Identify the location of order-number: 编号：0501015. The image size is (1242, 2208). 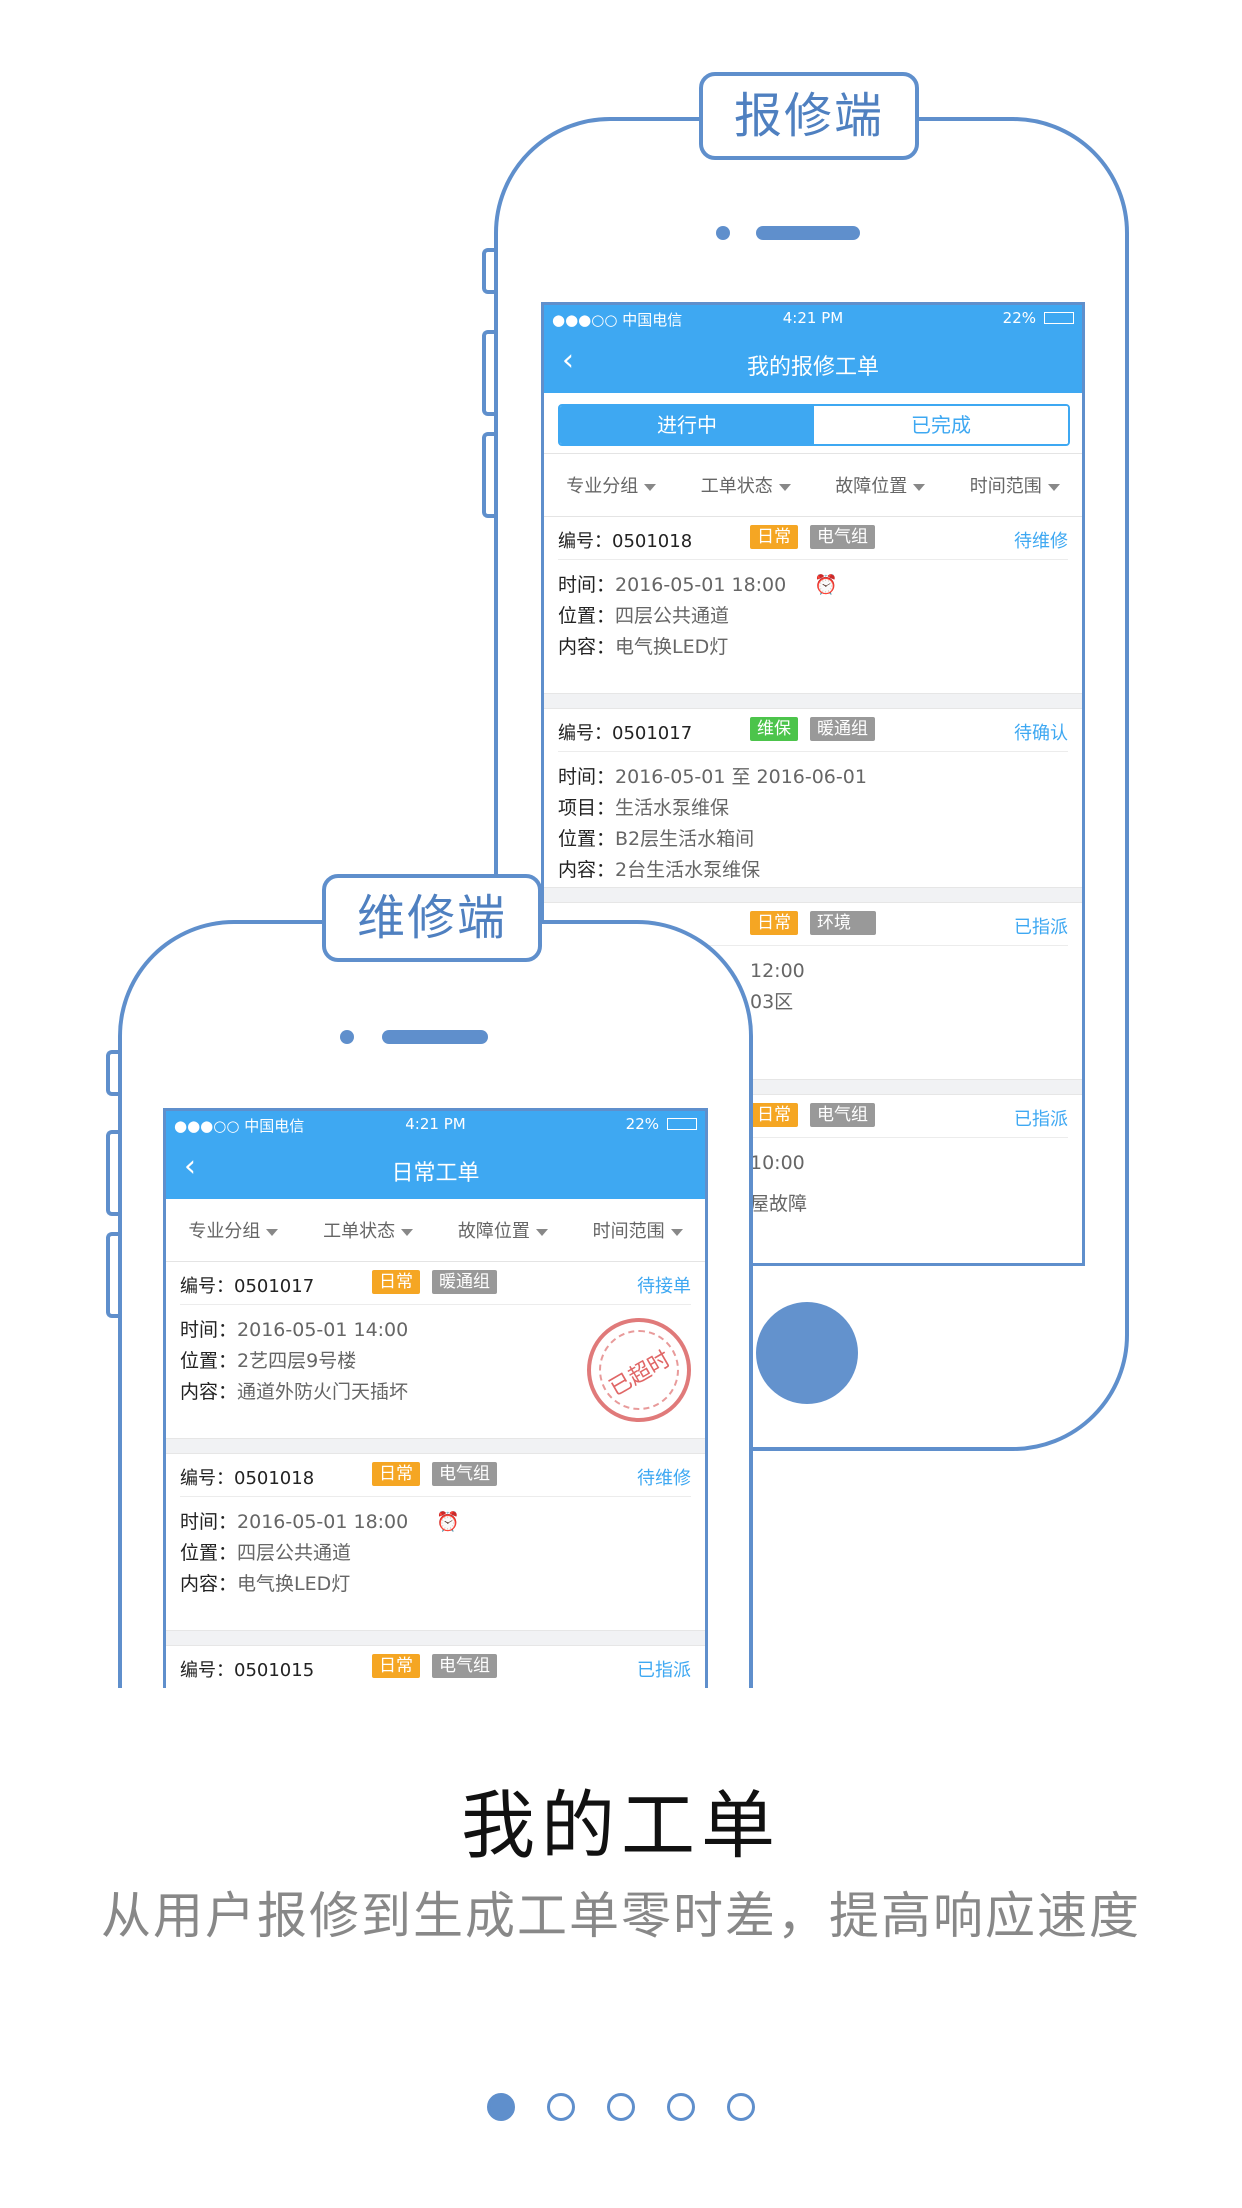
(247, 1670).